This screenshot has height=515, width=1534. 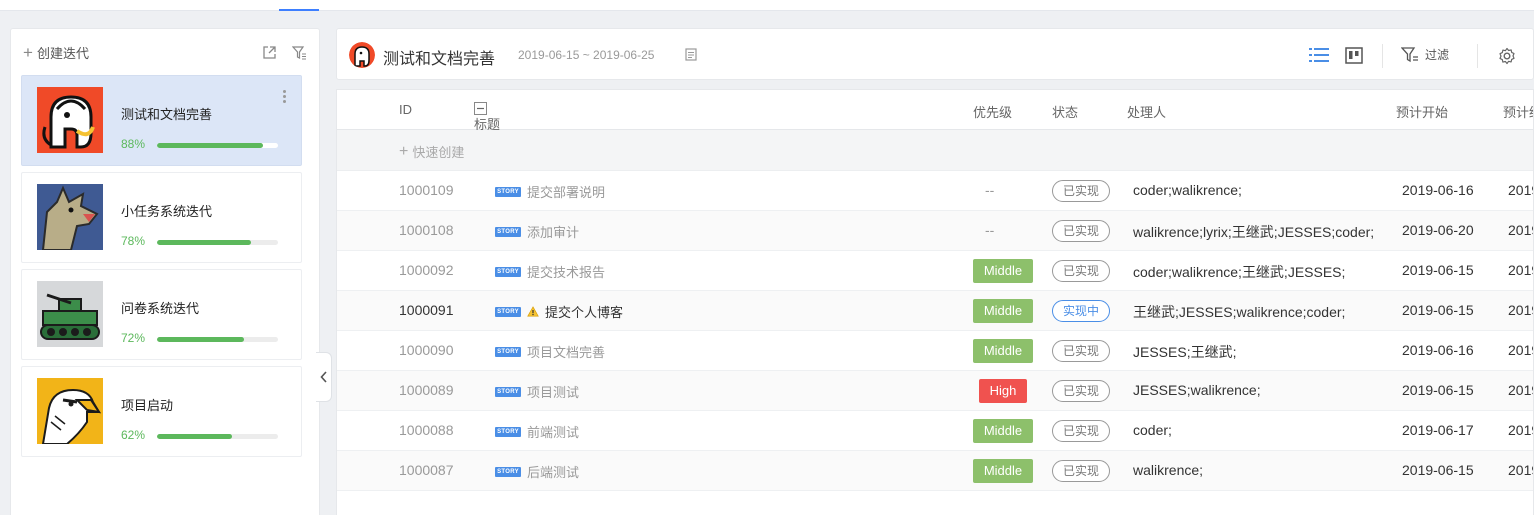 I want to click on row-assignee: 王继武;JESSES;walikrence;coder;, so click(x=1239, y=312).